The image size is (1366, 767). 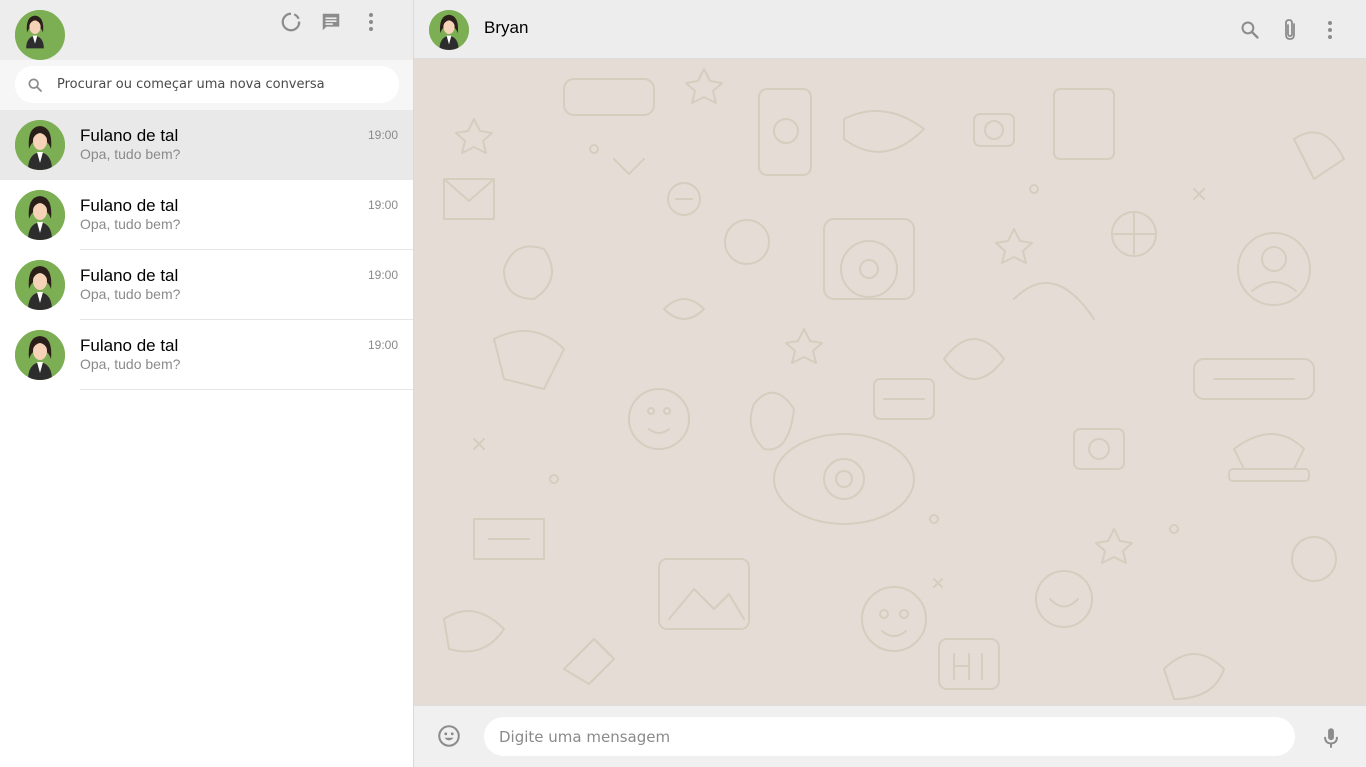 What do you see at coordinates (35, 85) in the screenshot?
I see `search-icon` at bounding box center [35, 85].